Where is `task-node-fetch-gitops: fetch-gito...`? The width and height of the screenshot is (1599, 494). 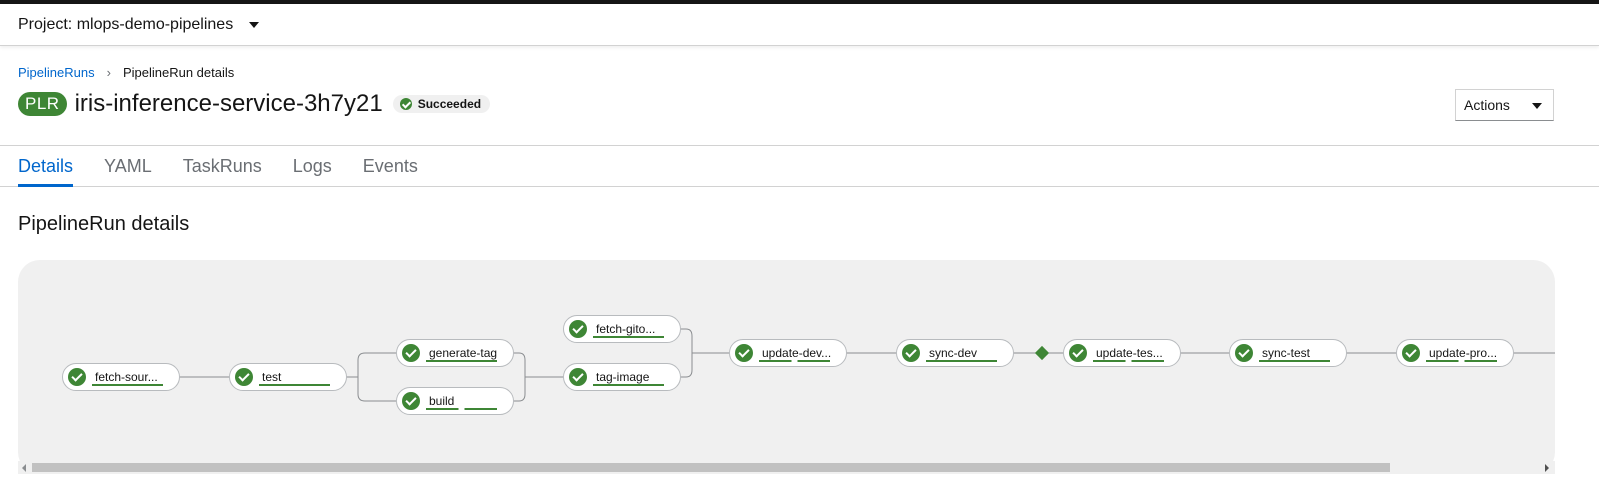 task-node-fetch-gitops: fetch-gito... is located at coordinates (622, 329).